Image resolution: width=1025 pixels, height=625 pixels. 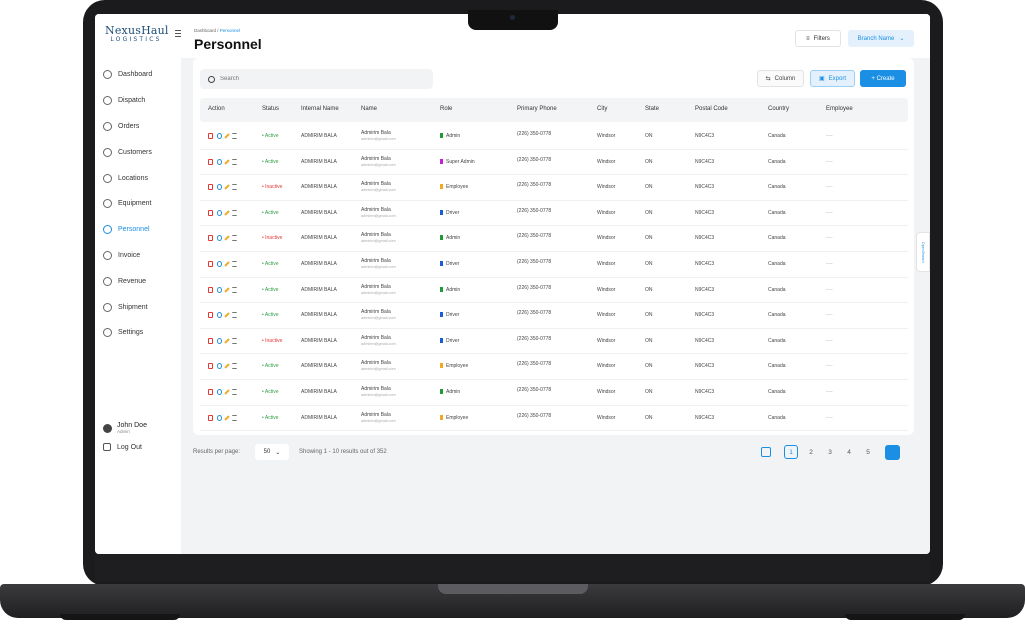 What do you see at coordinates (892, 452) in the screenshot?
I see `next-page-button` at bounding box center [892, 452].